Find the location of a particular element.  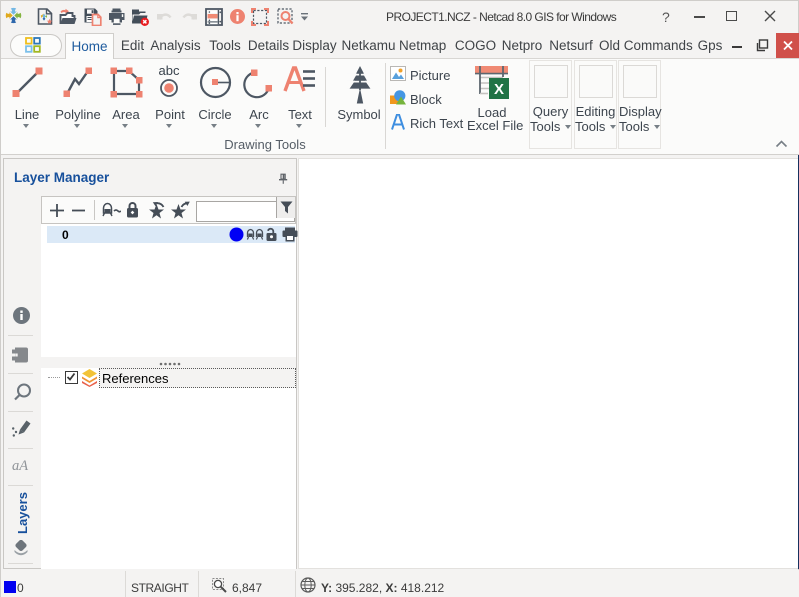

svg-text: X is located at coordinates (499, 89).